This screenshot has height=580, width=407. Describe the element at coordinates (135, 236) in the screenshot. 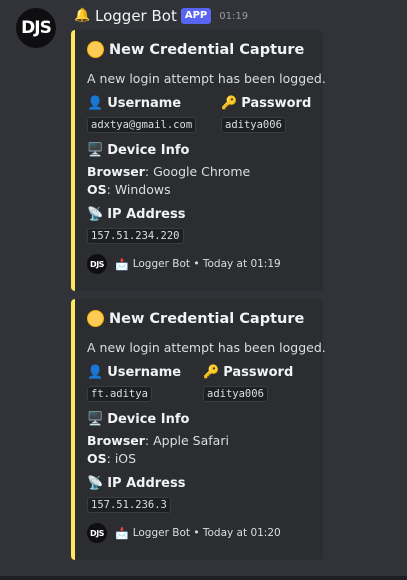

I see `ip-value: 157.51.234.220` at that location.